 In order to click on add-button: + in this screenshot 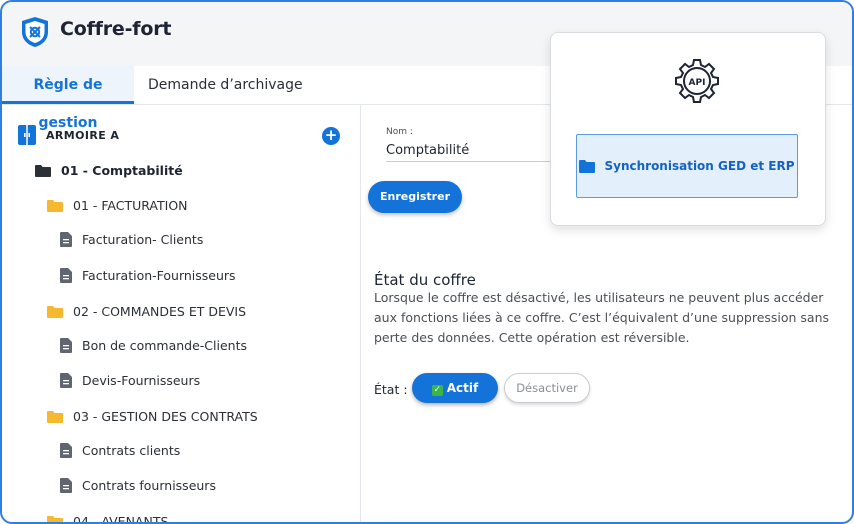, I will do `click(331, 136)`.